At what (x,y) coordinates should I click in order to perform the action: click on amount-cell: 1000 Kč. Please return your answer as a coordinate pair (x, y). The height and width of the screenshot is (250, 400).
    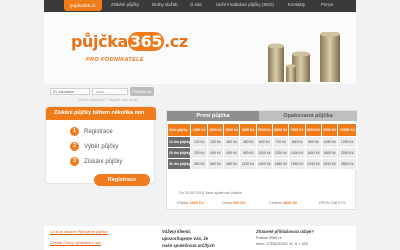
    Looking at the image, I should click on (199, 130).